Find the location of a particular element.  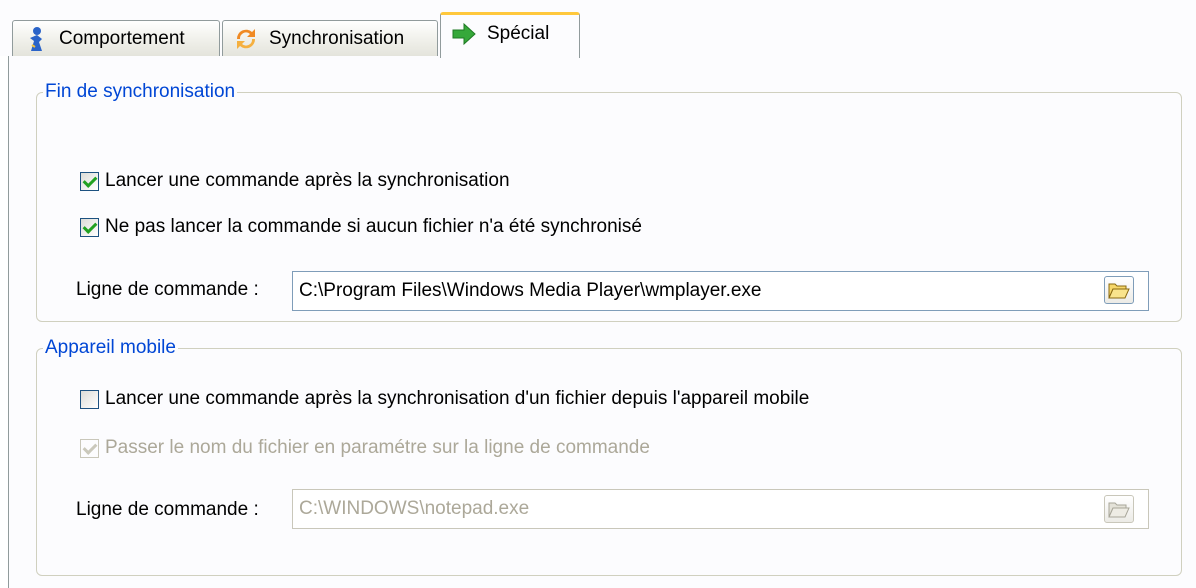

mobile-browse-button is located at coordinates (1119, 509).